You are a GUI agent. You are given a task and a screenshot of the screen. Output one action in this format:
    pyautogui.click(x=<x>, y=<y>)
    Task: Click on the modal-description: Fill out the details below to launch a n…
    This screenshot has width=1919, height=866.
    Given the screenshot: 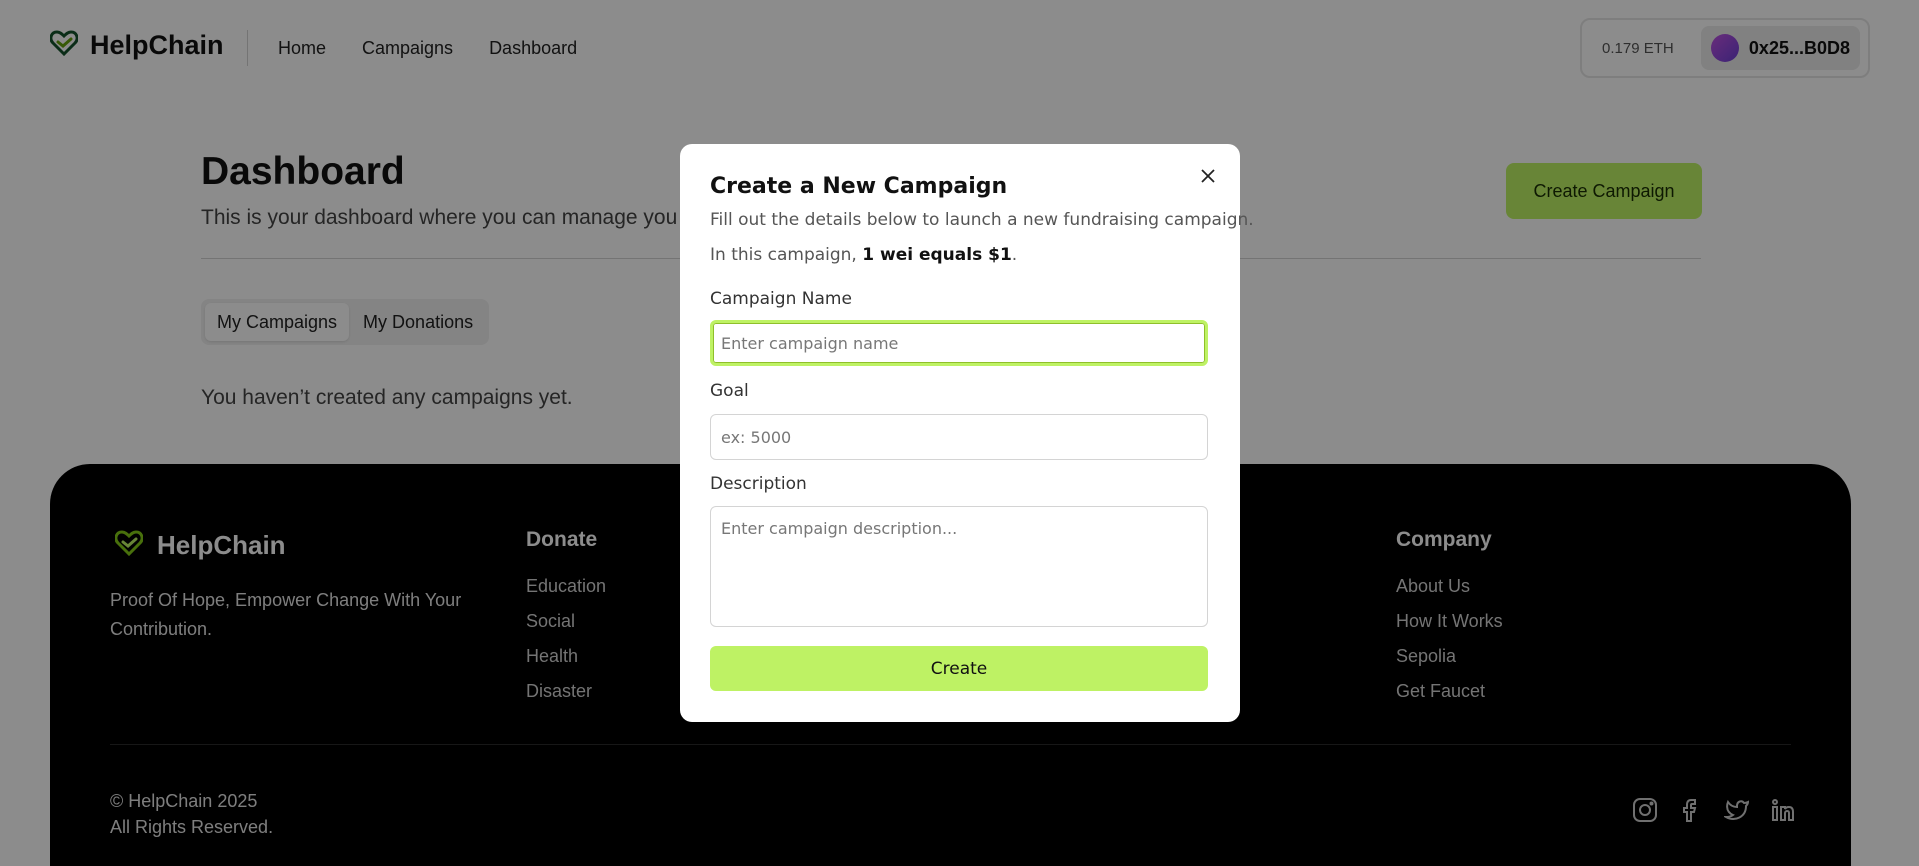 What is the action you would take?
    pyautogui.click(x=982, y=220)
    